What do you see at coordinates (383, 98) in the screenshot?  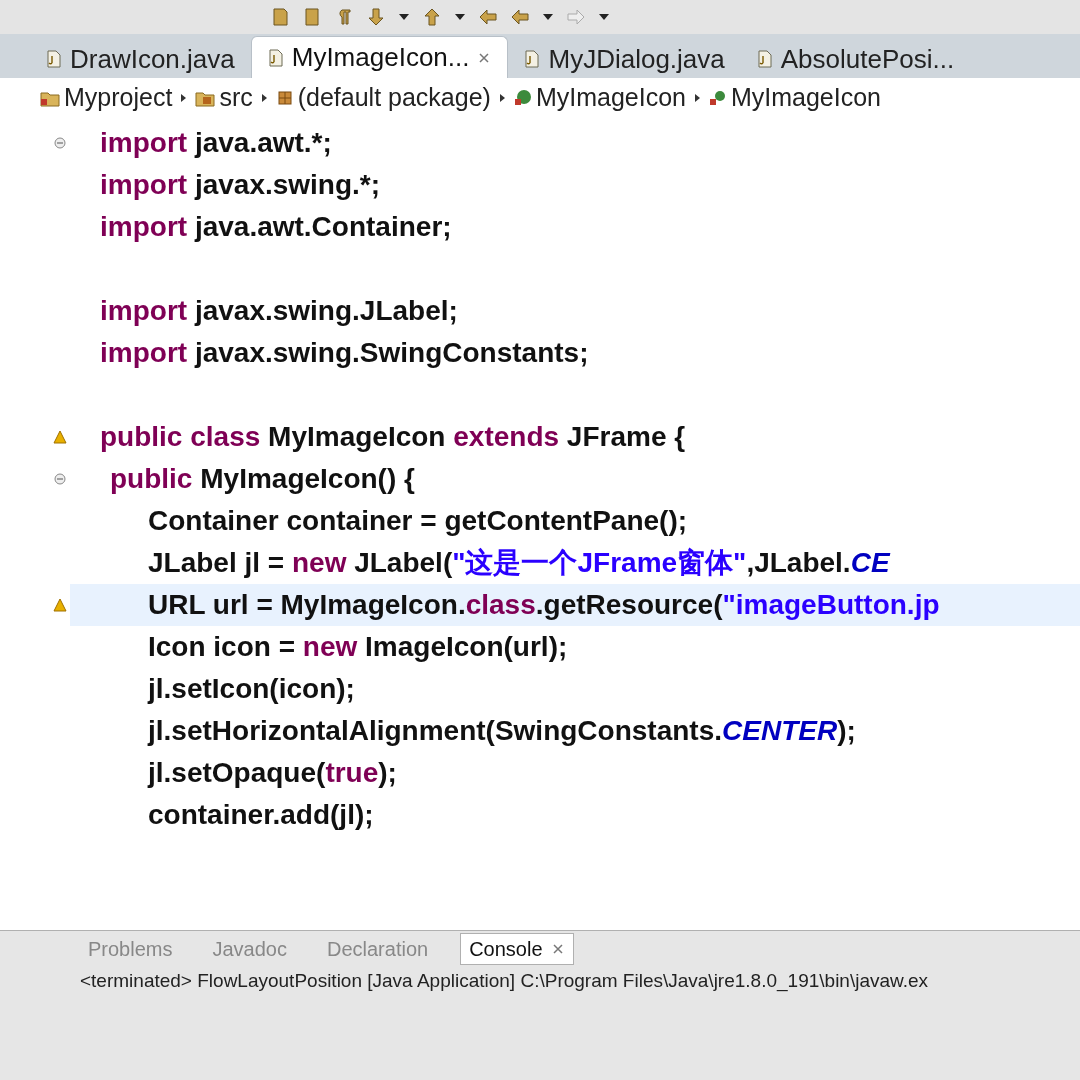 I see `breadcrumb-item: (default package)` at bounding box center [383, 98].